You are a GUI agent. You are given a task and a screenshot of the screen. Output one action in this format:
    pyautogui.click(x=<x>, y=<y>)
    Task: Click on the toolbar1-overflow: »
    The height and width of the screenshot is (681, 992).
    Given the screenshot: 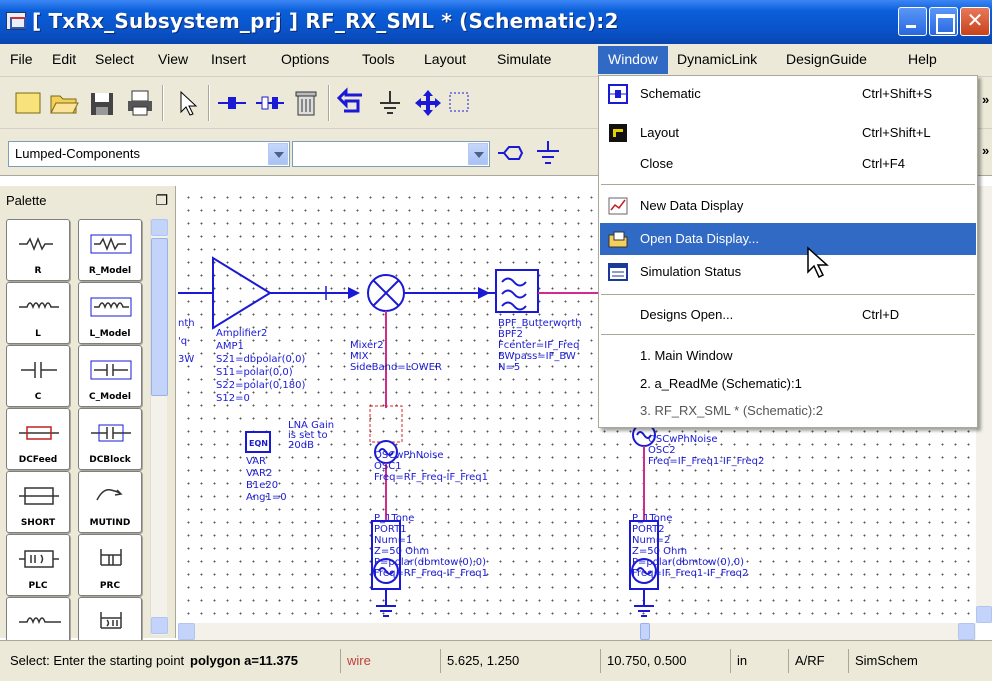 What is the action you would take?
    pyautogui.click(x=985, y=99)
    